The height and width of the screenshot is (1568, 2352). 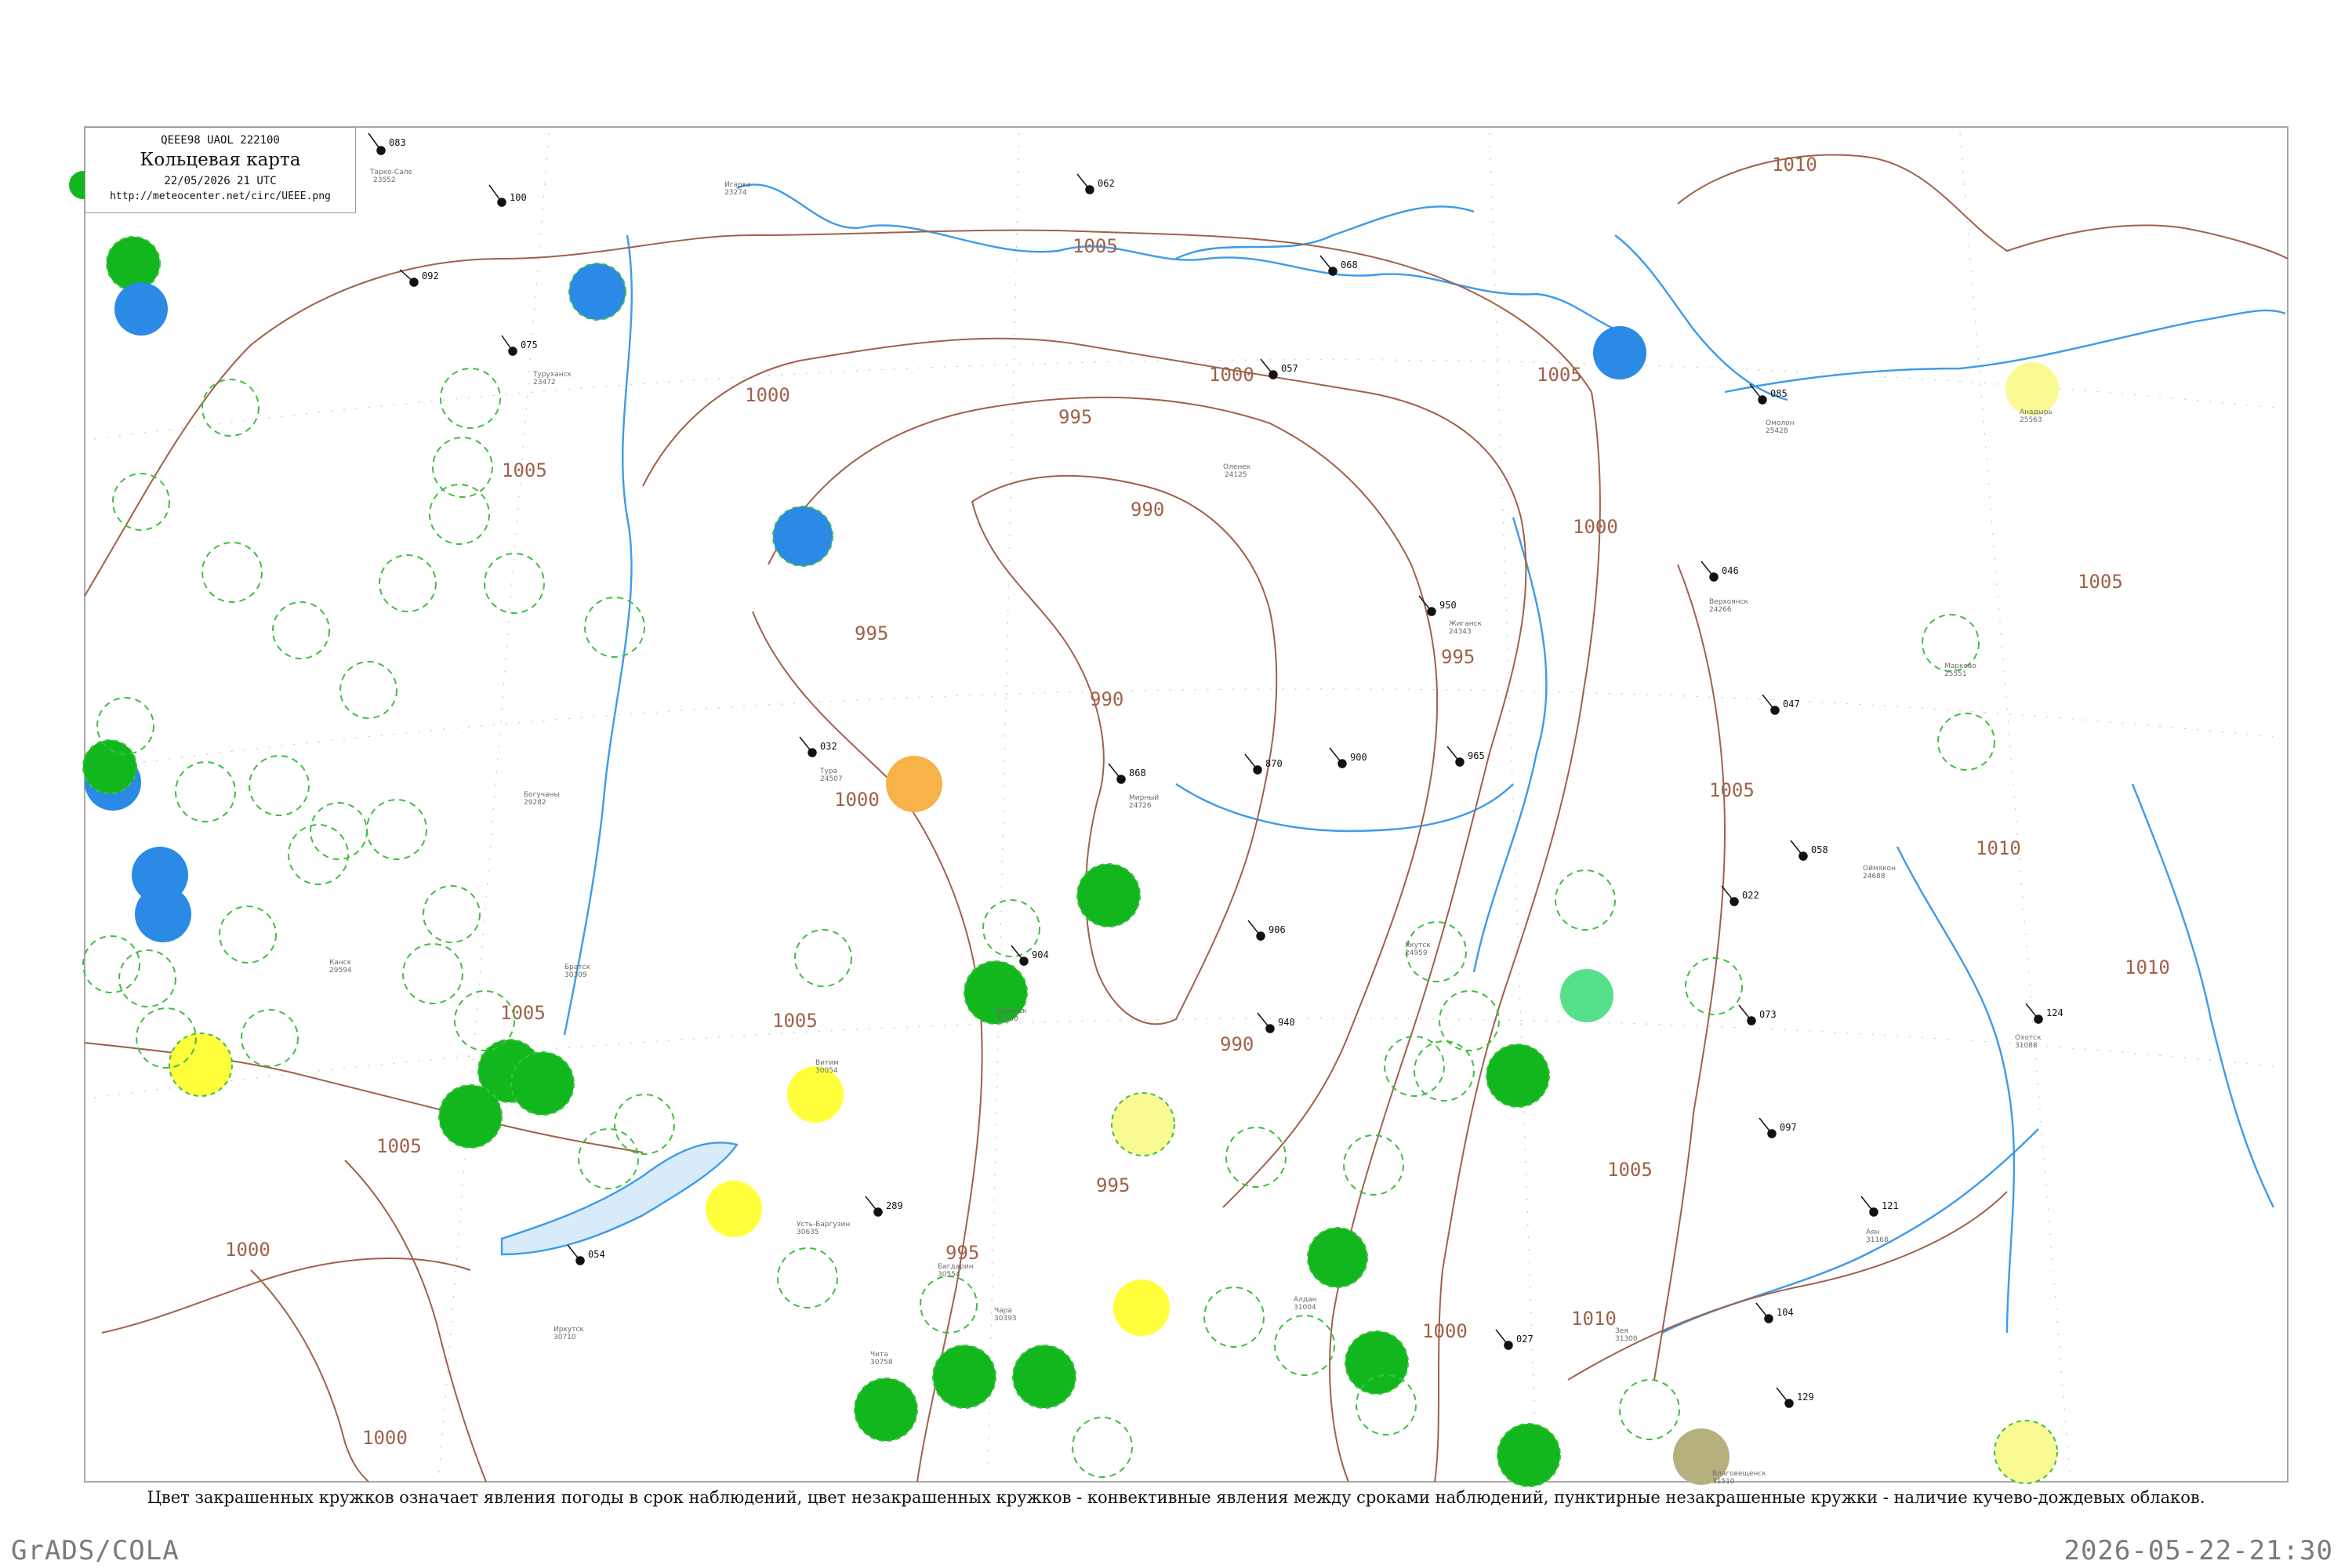 What do you see at coordinates (734, 1209) in the screenshot?
I see `weather-circle-yellow` at bounding box center [734, 1209].